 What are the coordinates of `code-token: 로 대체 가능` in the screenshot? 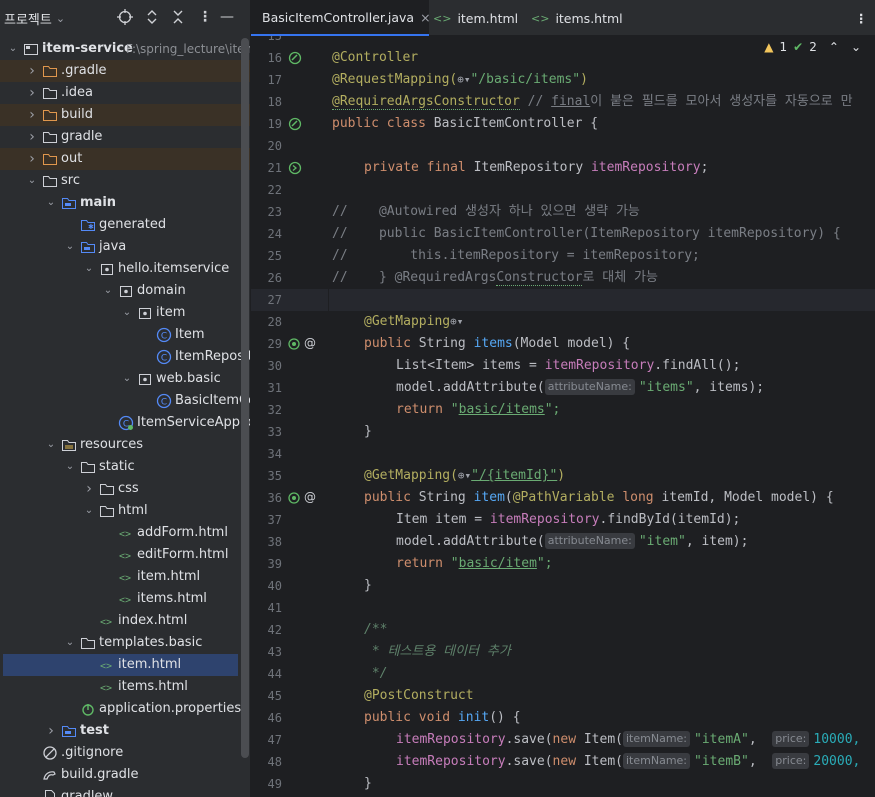 It's located at (620, 277).